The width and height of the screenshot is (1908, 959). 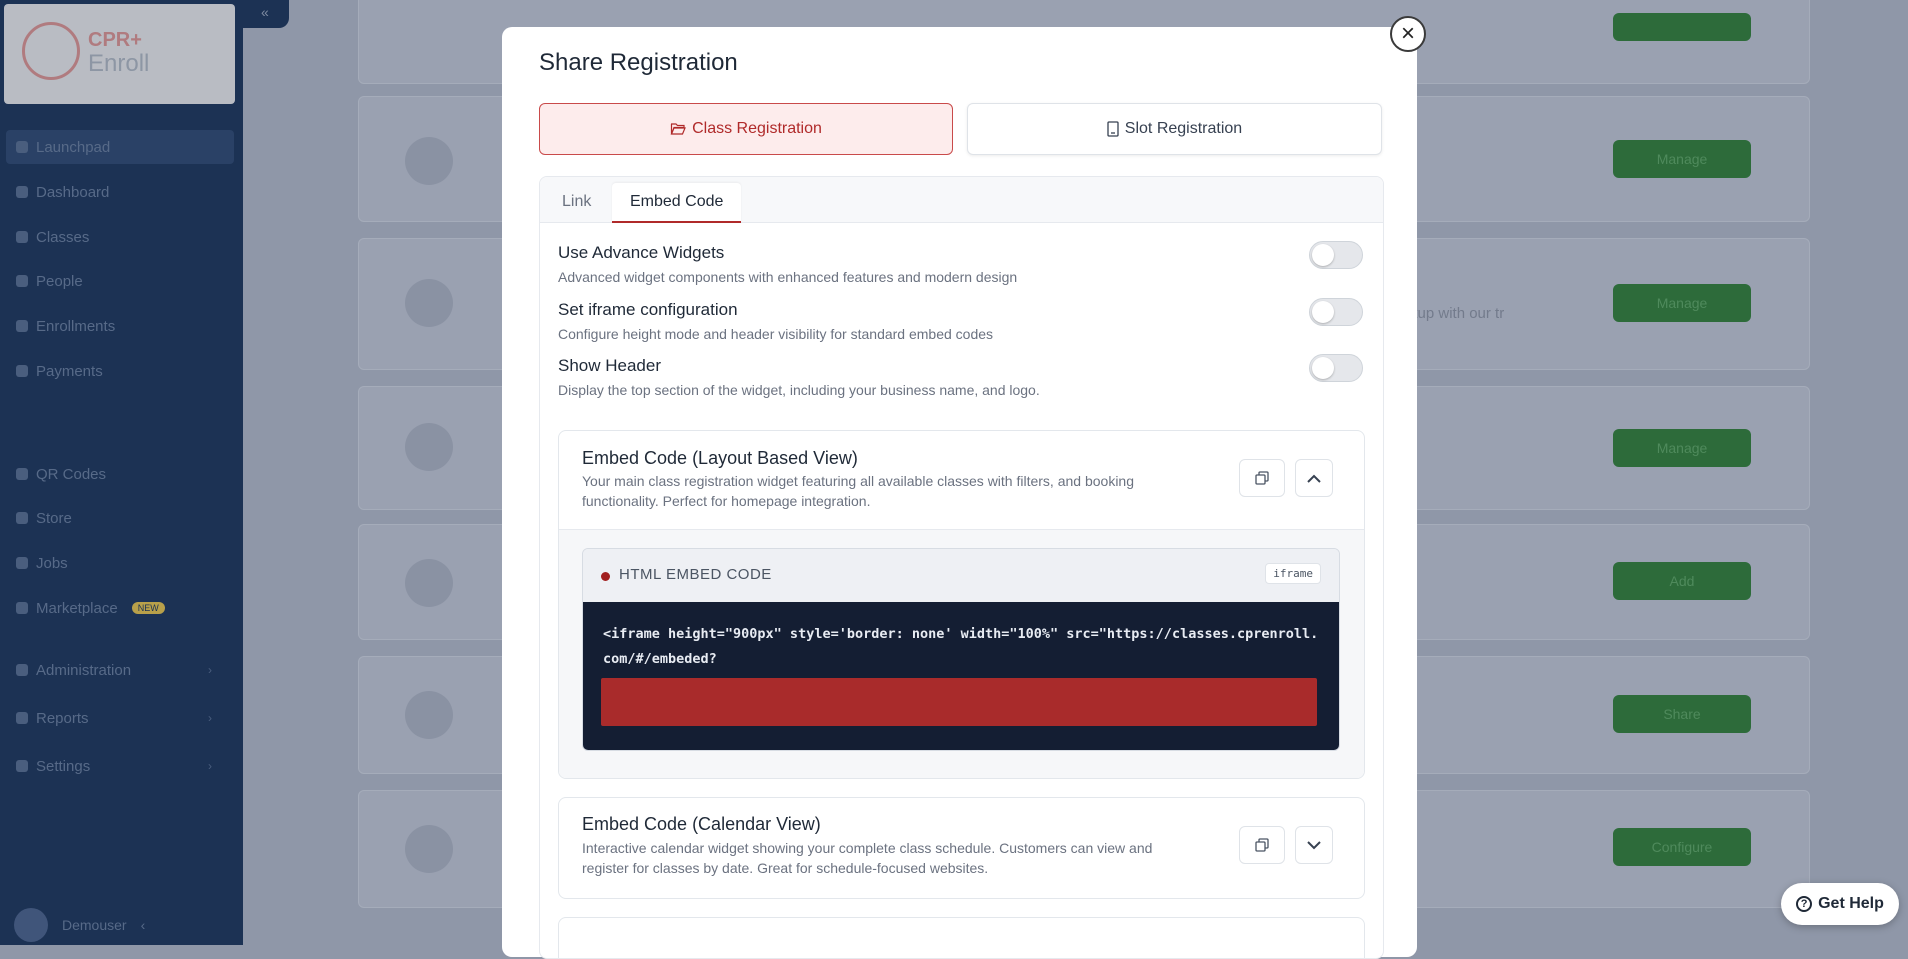 I want to click on collapse-button, so click(x=1314, y=478).